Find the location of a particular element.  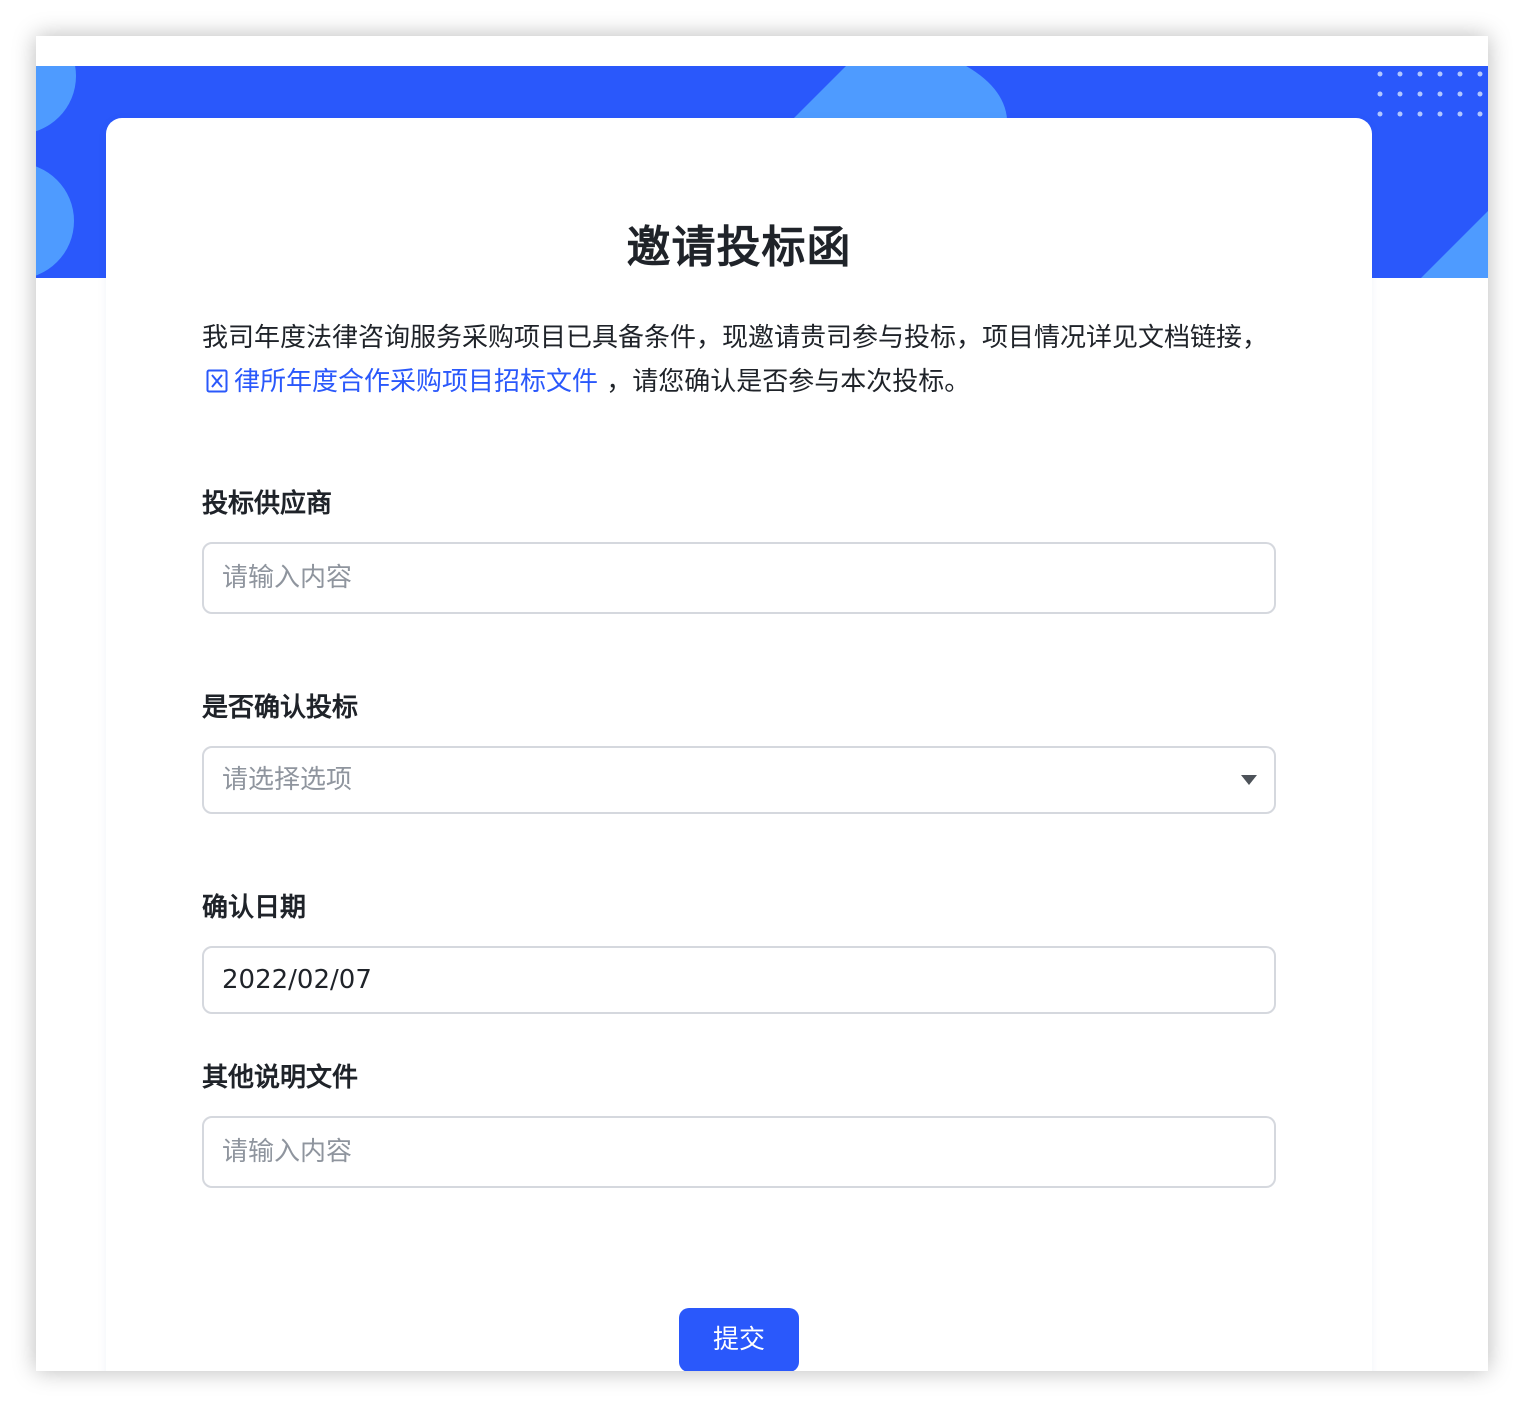

date-value: 2022/02/07 is located at coordinates (297, 980).